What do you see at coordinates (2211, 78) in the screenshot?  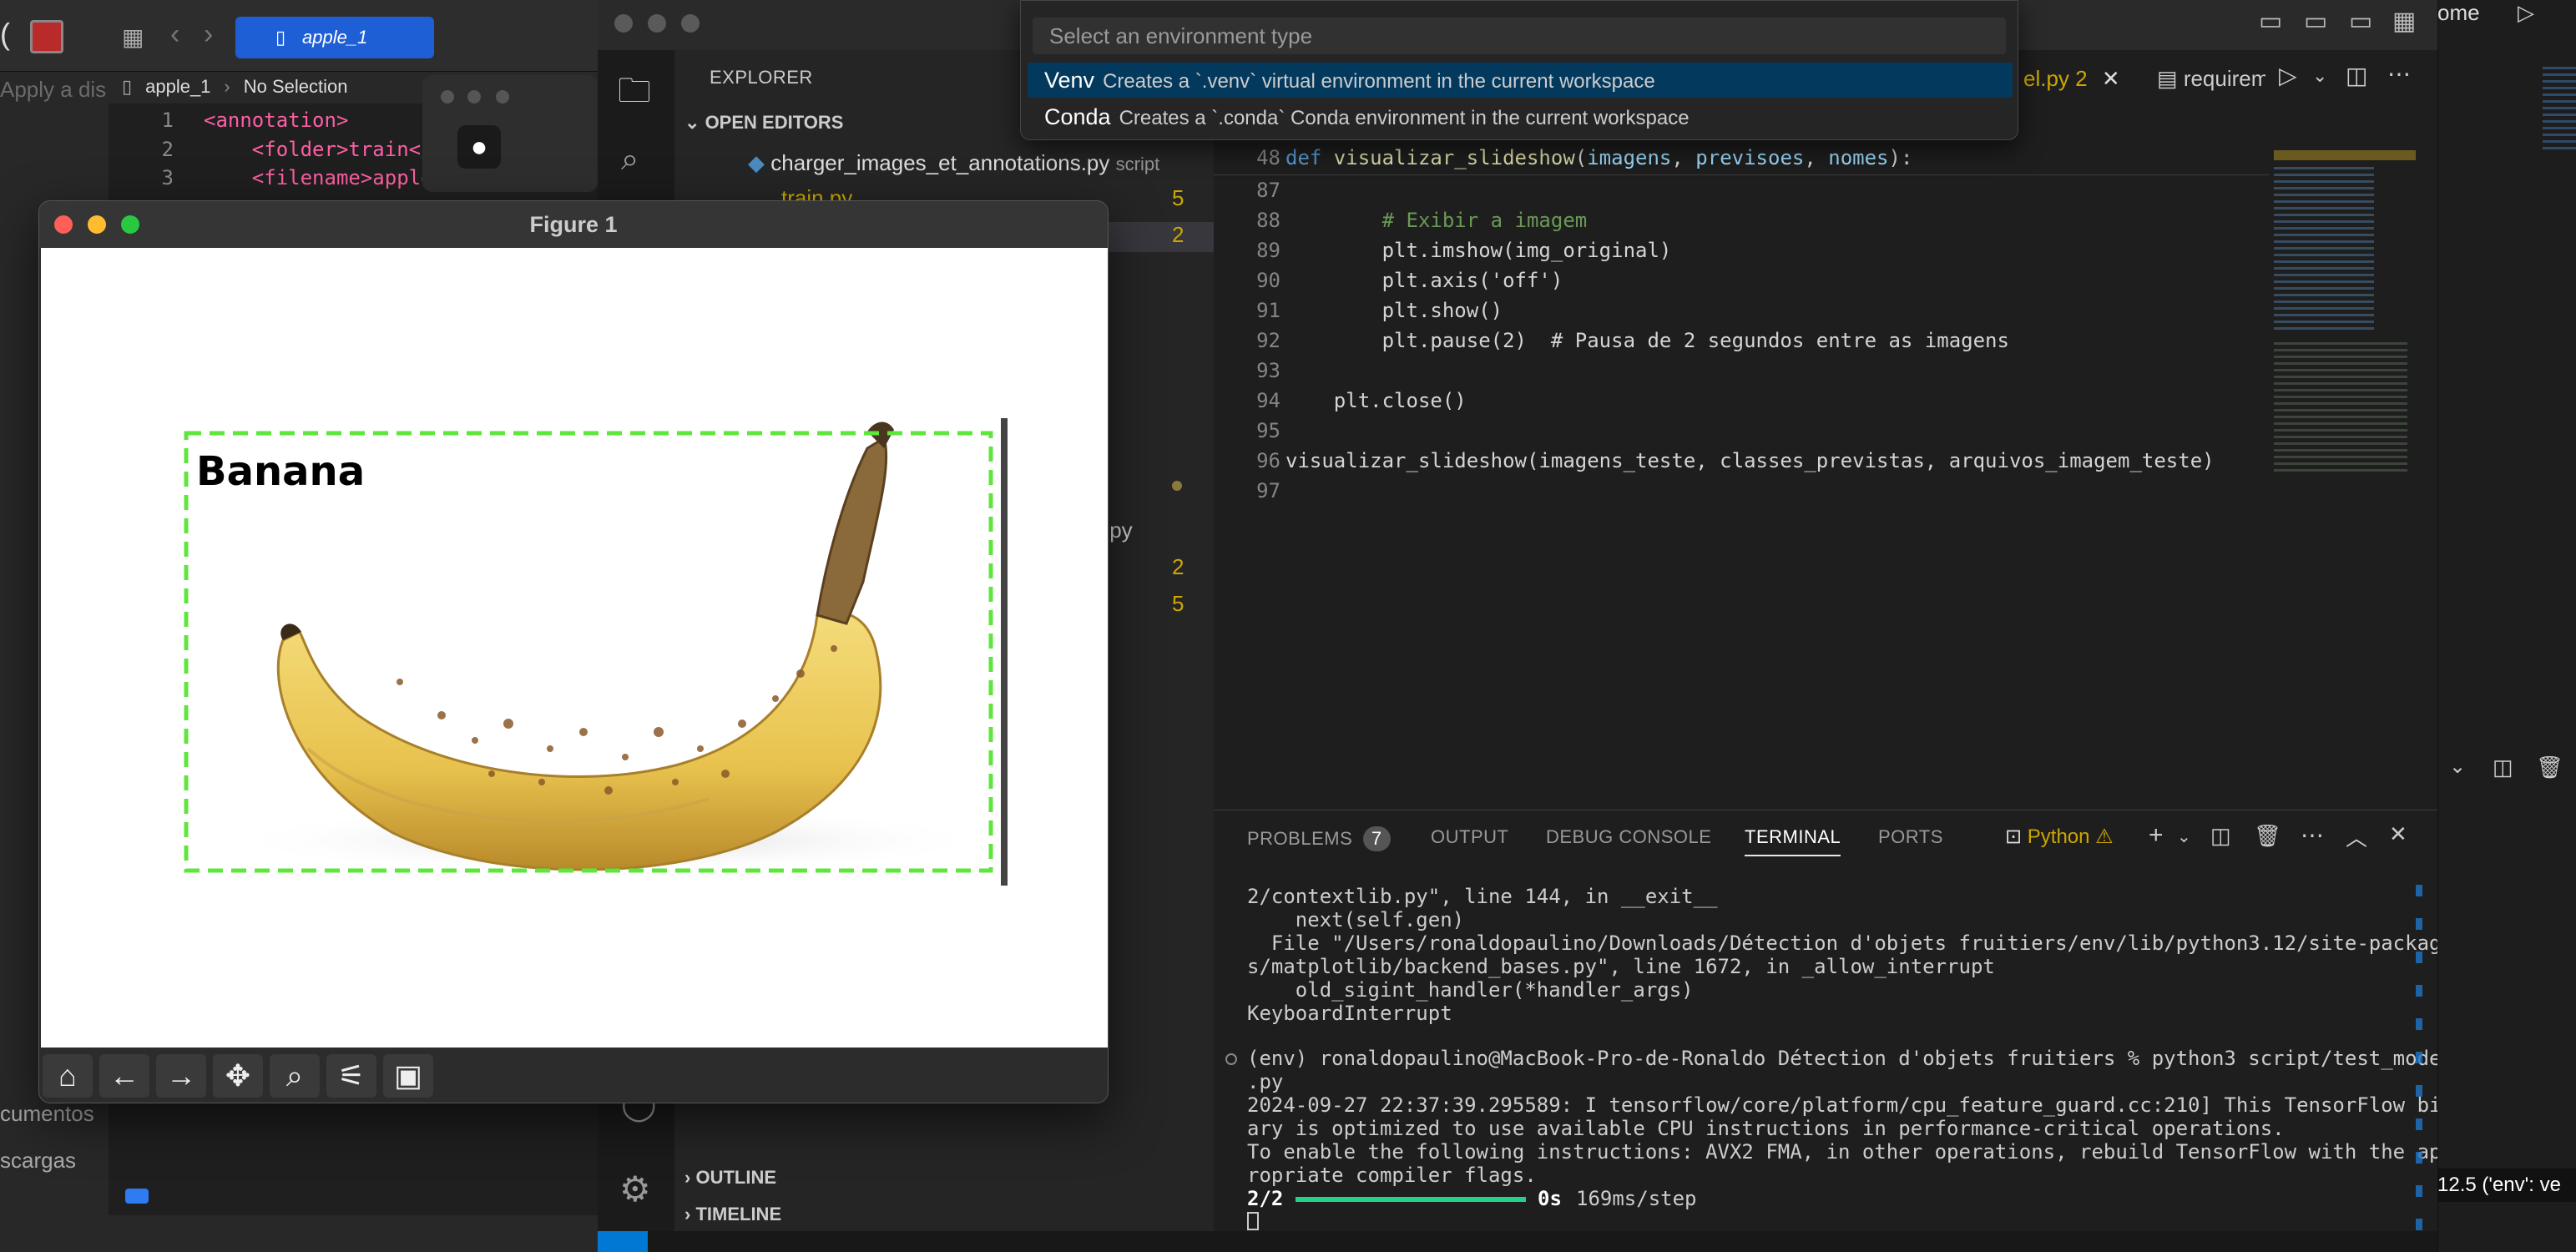 I see `editor-tab: ▤ requirem` at bounding box center [2211, 78].